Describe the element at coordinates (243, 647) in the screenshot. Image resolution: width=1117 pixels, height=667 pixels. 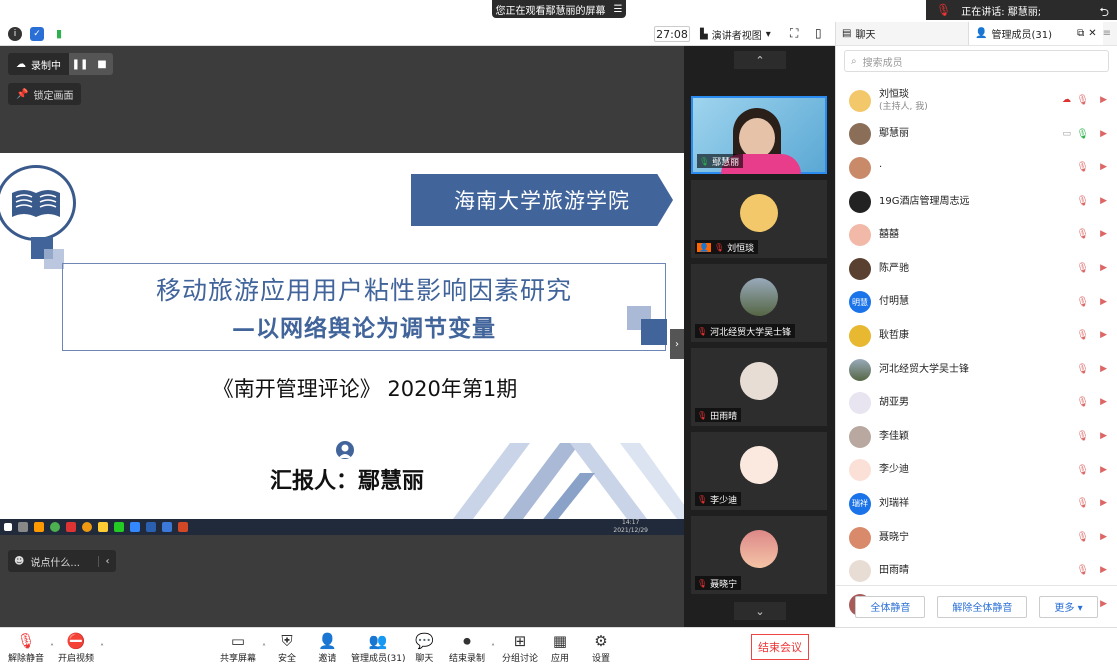
I see `share-screen-button: ▭ 共享屏幕 ˄` at that location.